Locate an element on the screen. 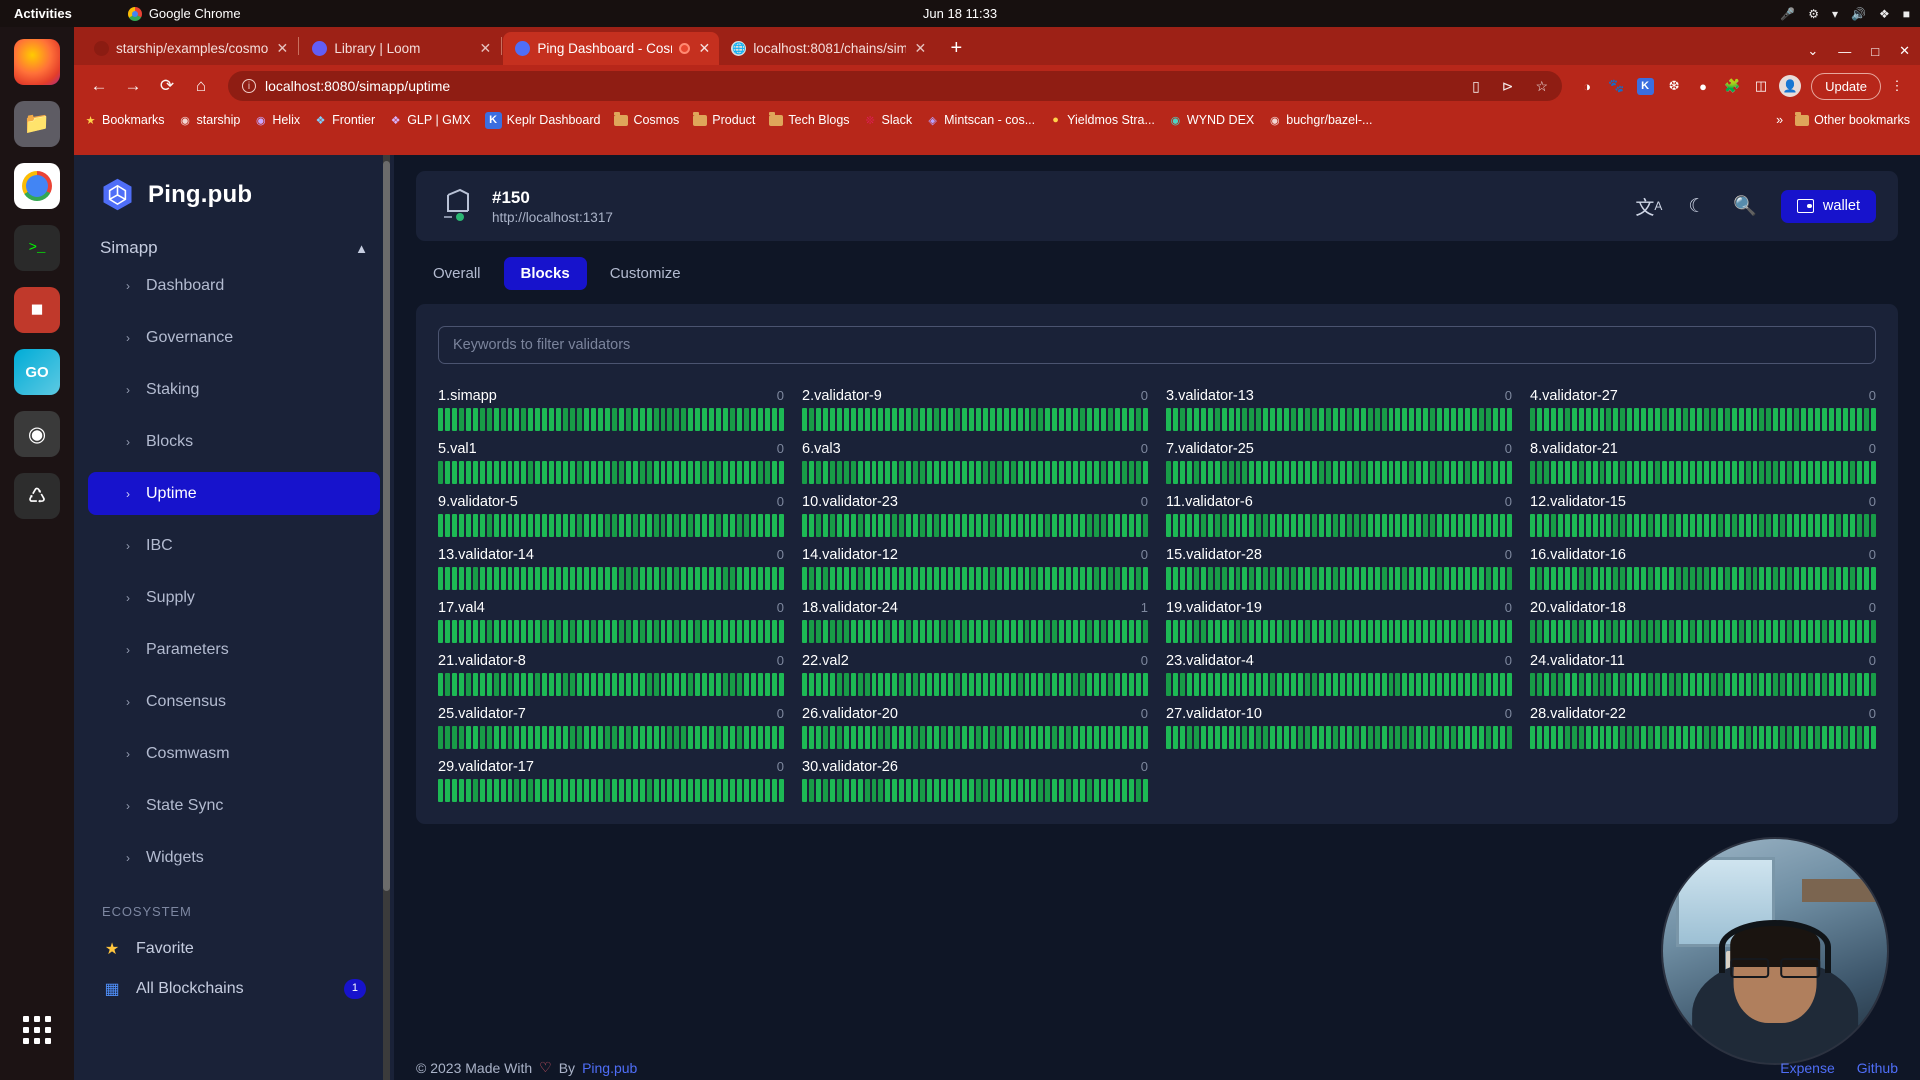  app-brand: Ping.pub is located at coordinates (234, 187).